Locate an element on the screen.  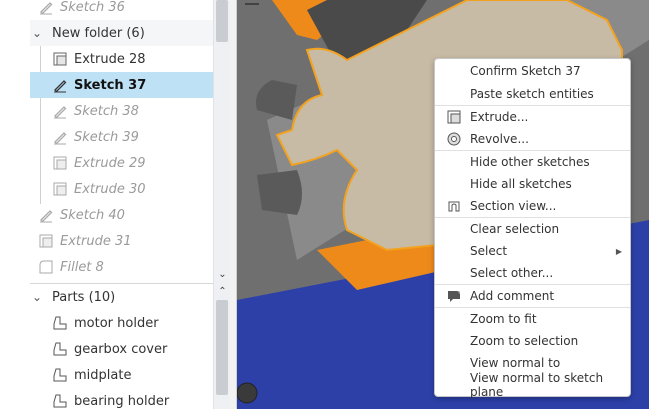
menu-item-select: Select ▶ is located at coordinates (532, 251).